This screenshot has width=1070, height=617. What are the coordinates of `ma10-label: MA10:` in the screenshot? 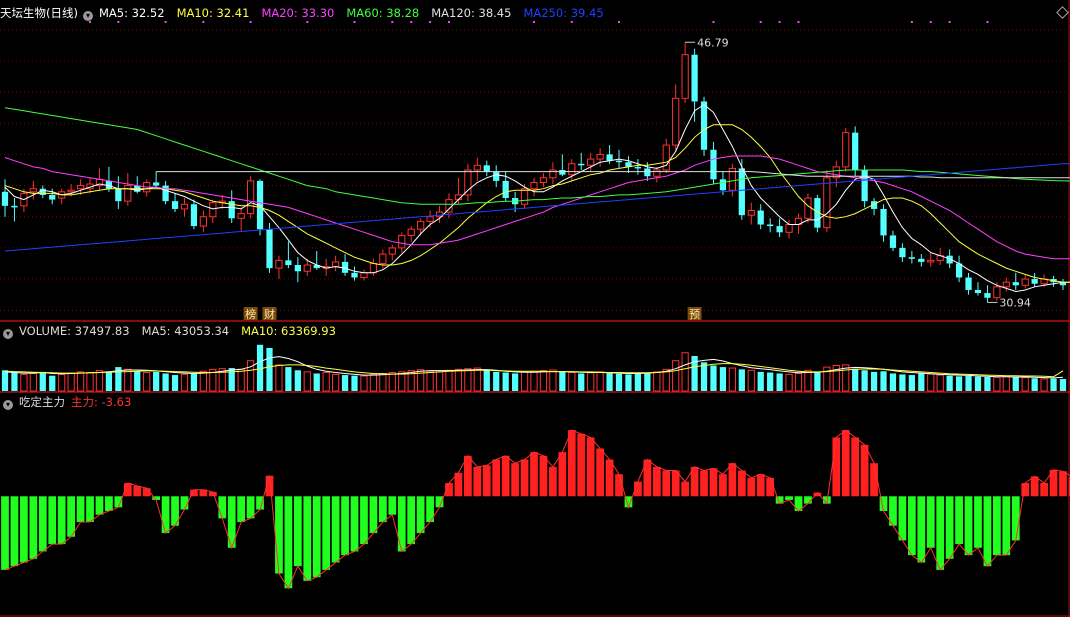 It's located at (194, 13).